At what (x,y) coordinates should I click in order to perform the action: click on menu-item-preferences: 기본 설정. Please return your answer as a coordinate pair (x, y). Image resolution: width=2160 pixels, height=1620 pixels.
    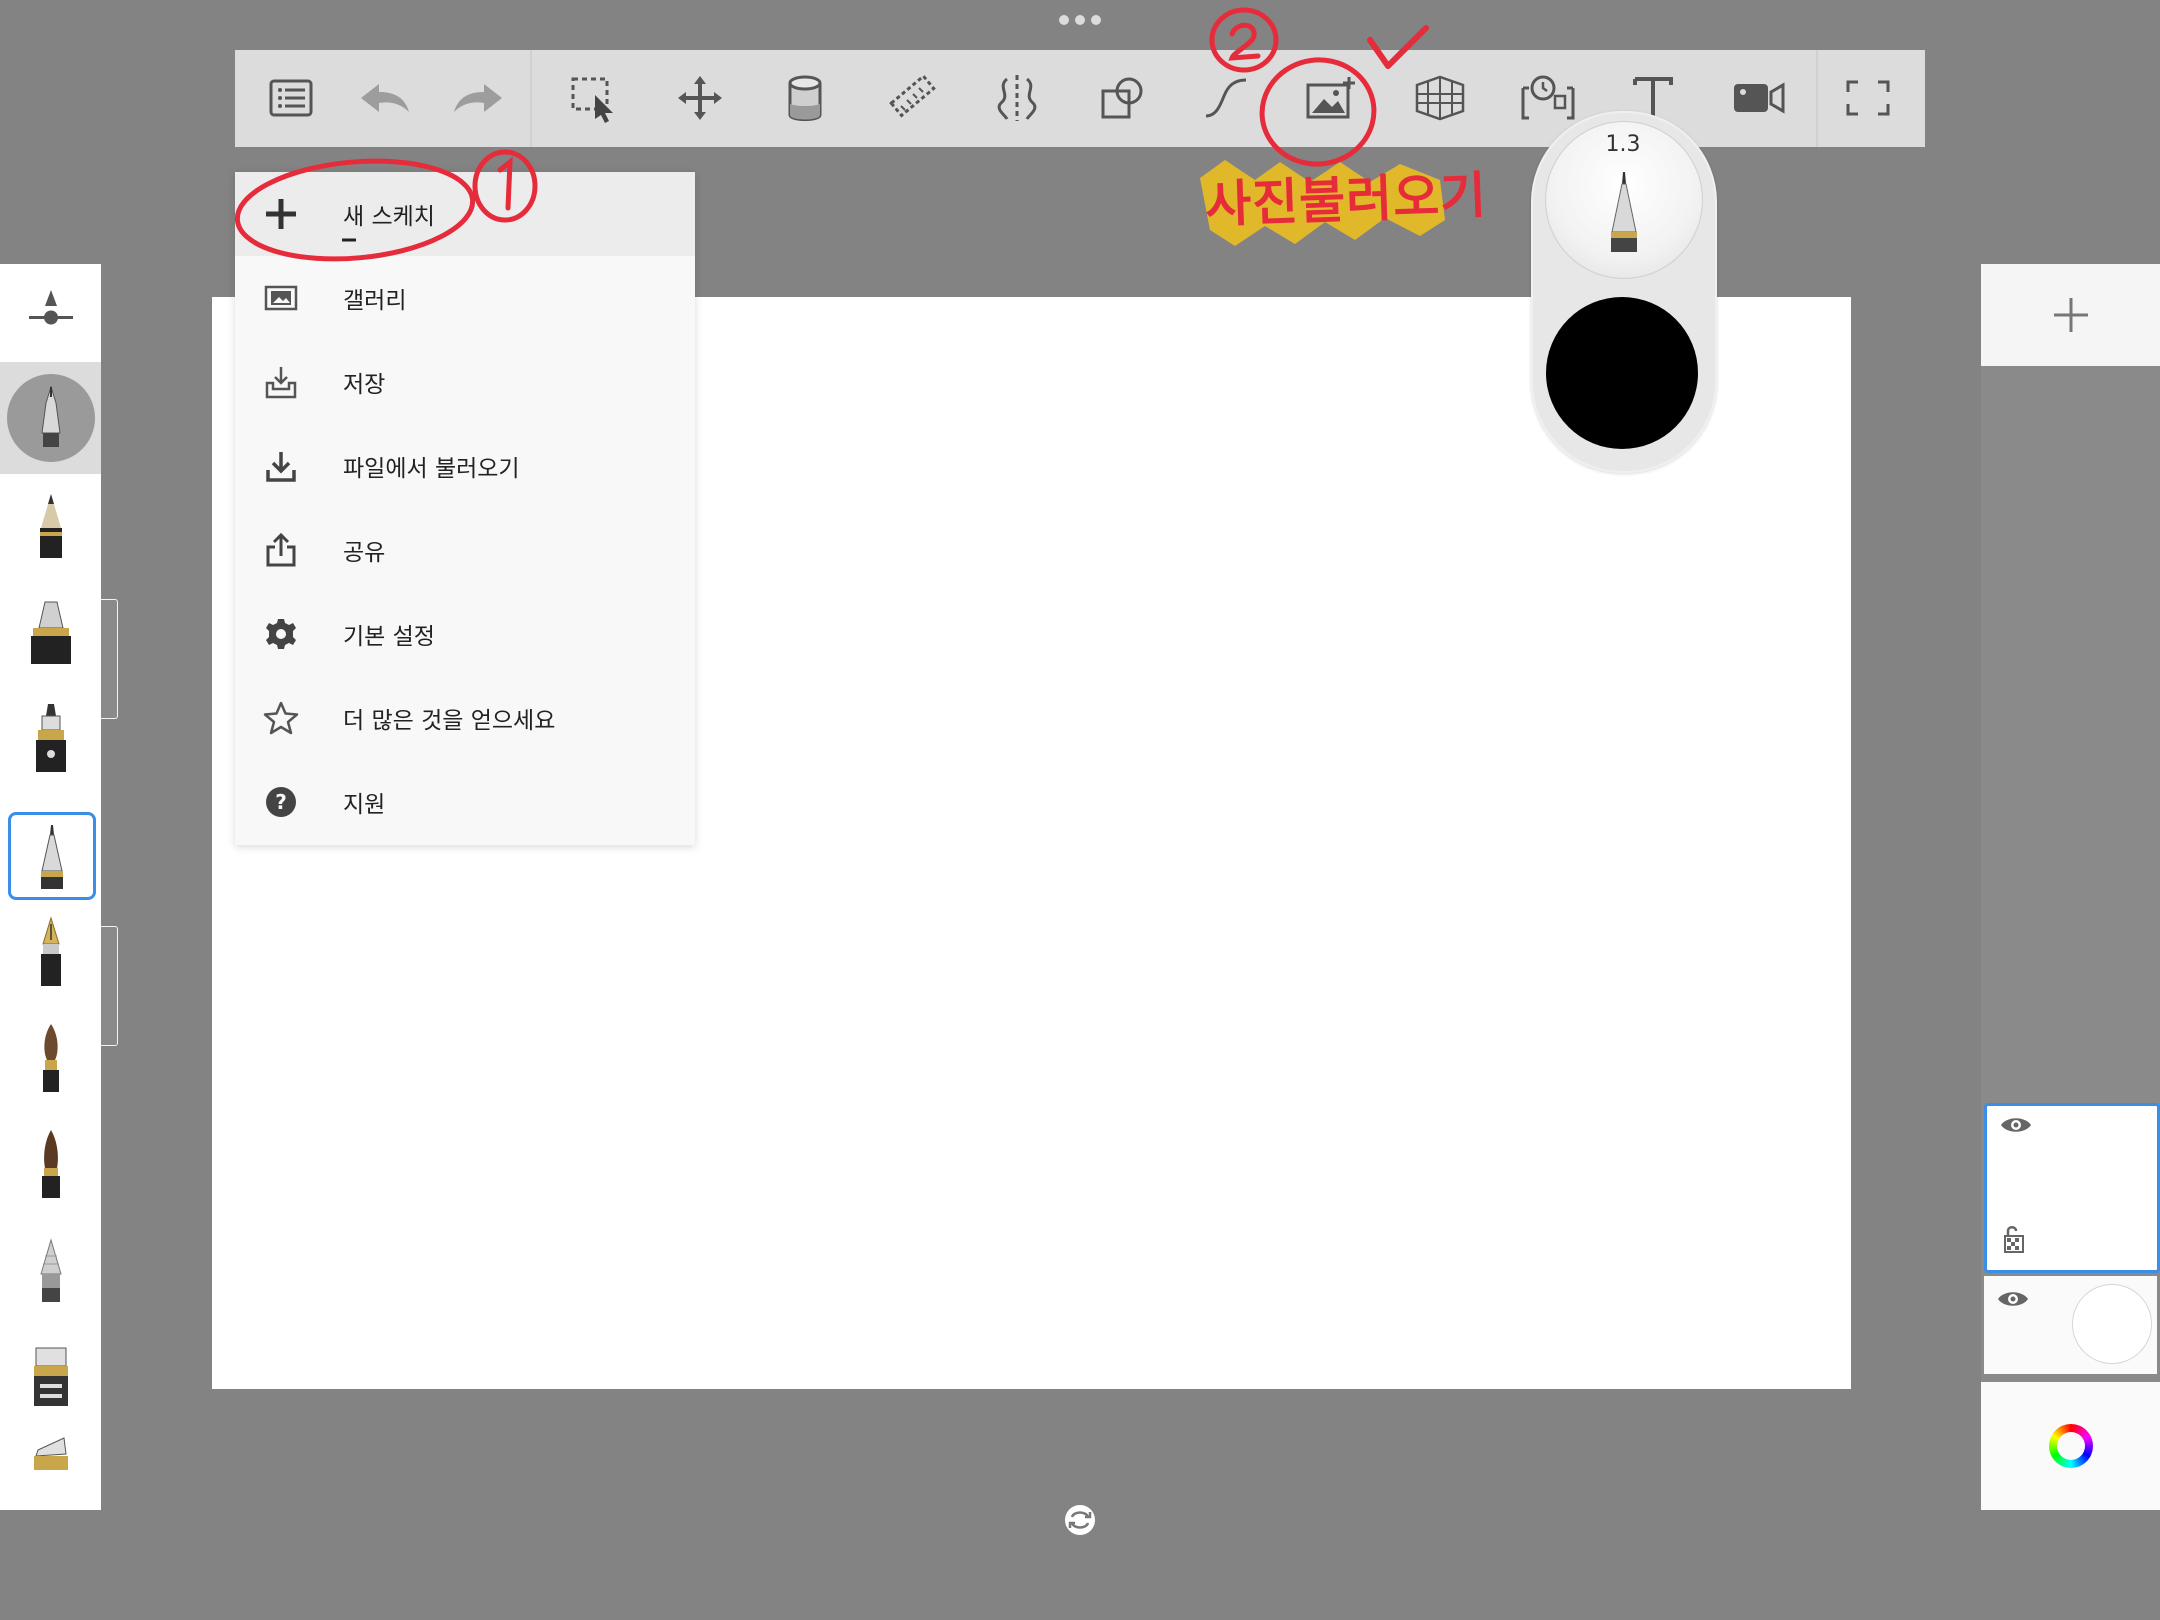
    Looking at the image, I should click on (465, 634).